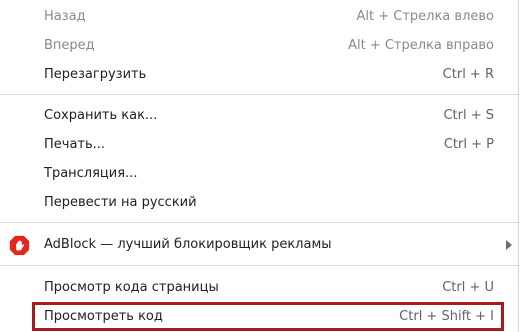 This screenshot has width=522, height=332. What do you see at coordinates (446, 316) in the screenshot?
I see `menu-item-inspect-shortcut: Ctrl + Shift + I` at bounding box center [446, 316].